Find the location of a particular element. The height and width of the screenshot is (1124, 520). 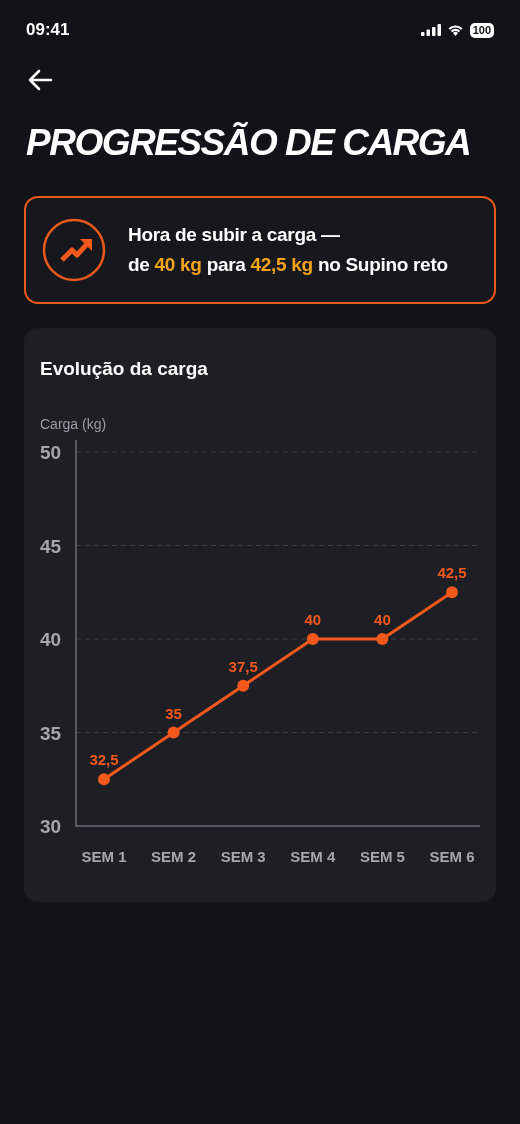

y-tick-label: 35 is located at coordinates (51, 733).